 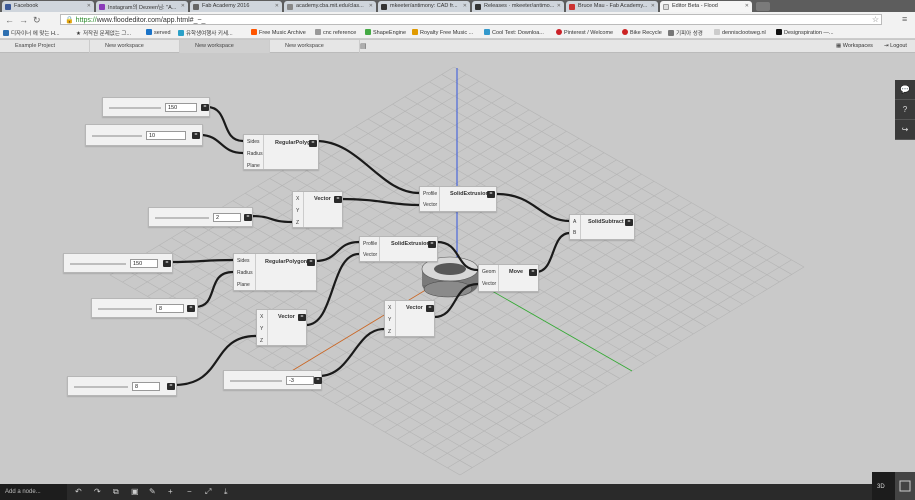 I want to click on workspace-tab-active: New workspace, so click(x=225, y=46).